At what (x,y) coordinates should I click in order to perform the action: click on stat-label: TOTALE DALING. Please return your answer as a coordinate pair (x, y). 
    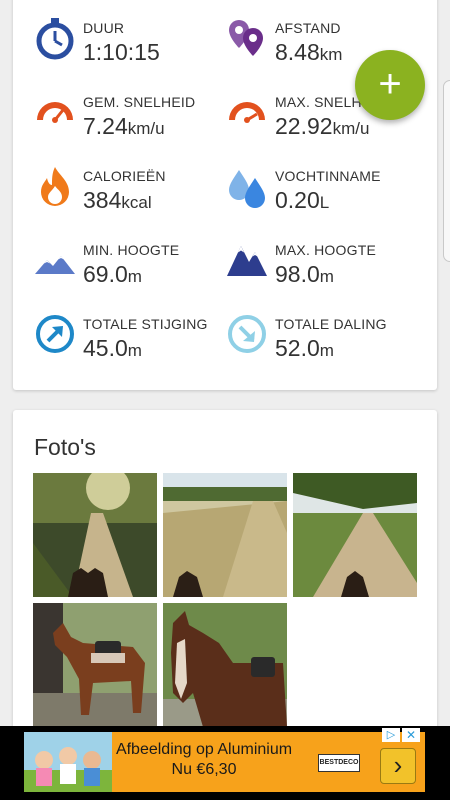
    Looking at the image, I should click on (331, 324).